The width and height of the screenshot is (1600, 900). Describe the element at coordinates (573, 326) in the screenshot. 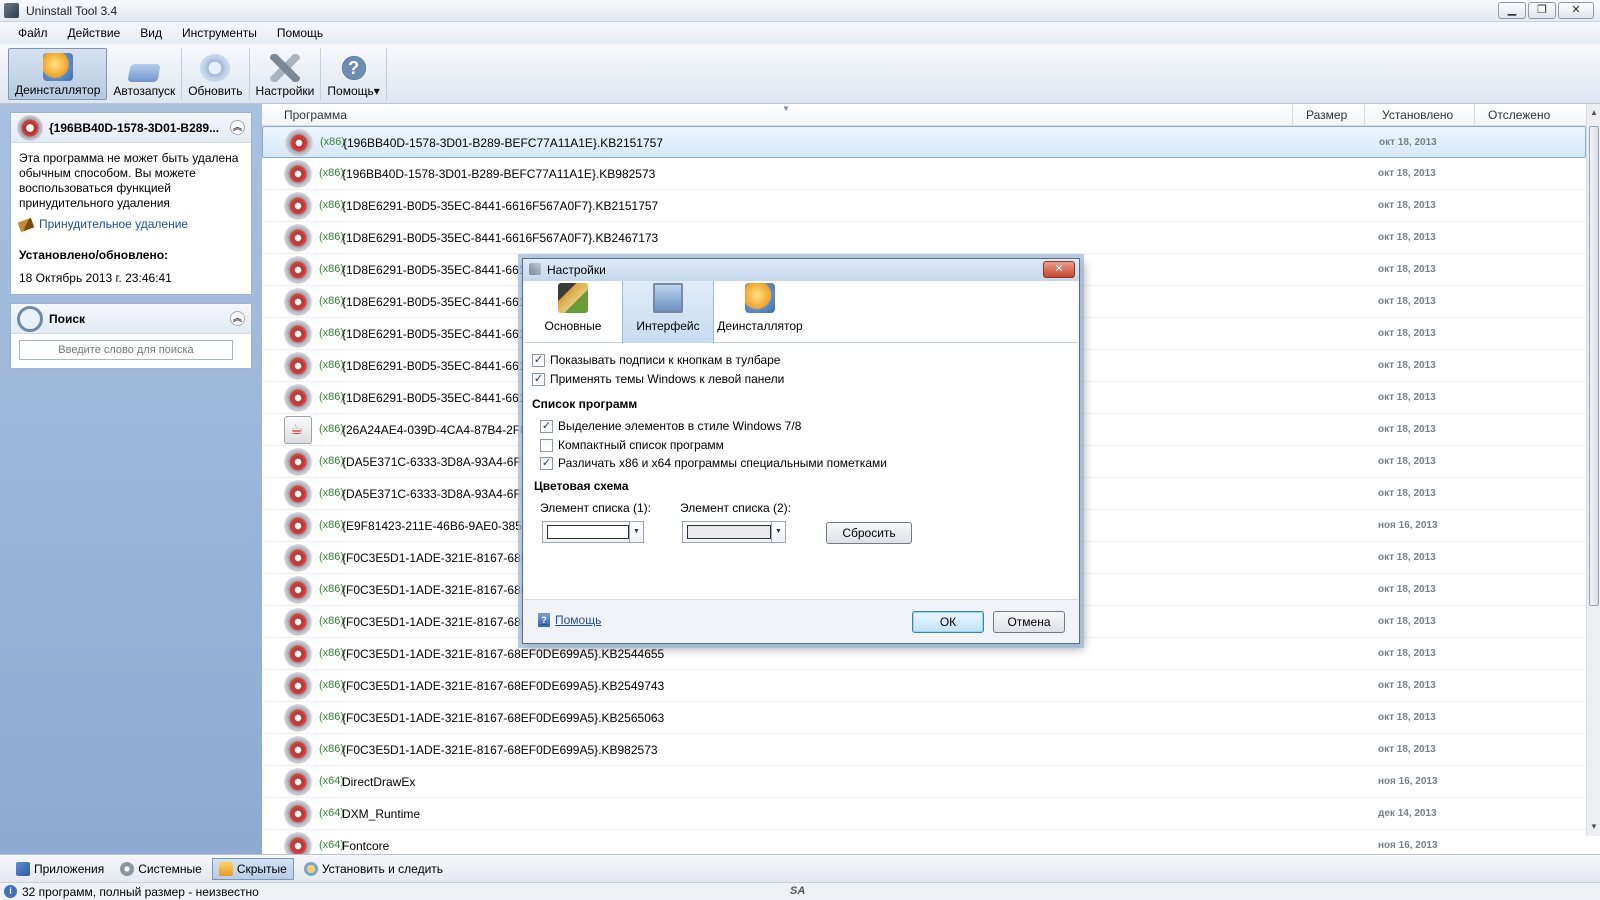

I see `tab-basic-label: Основные` at that location.